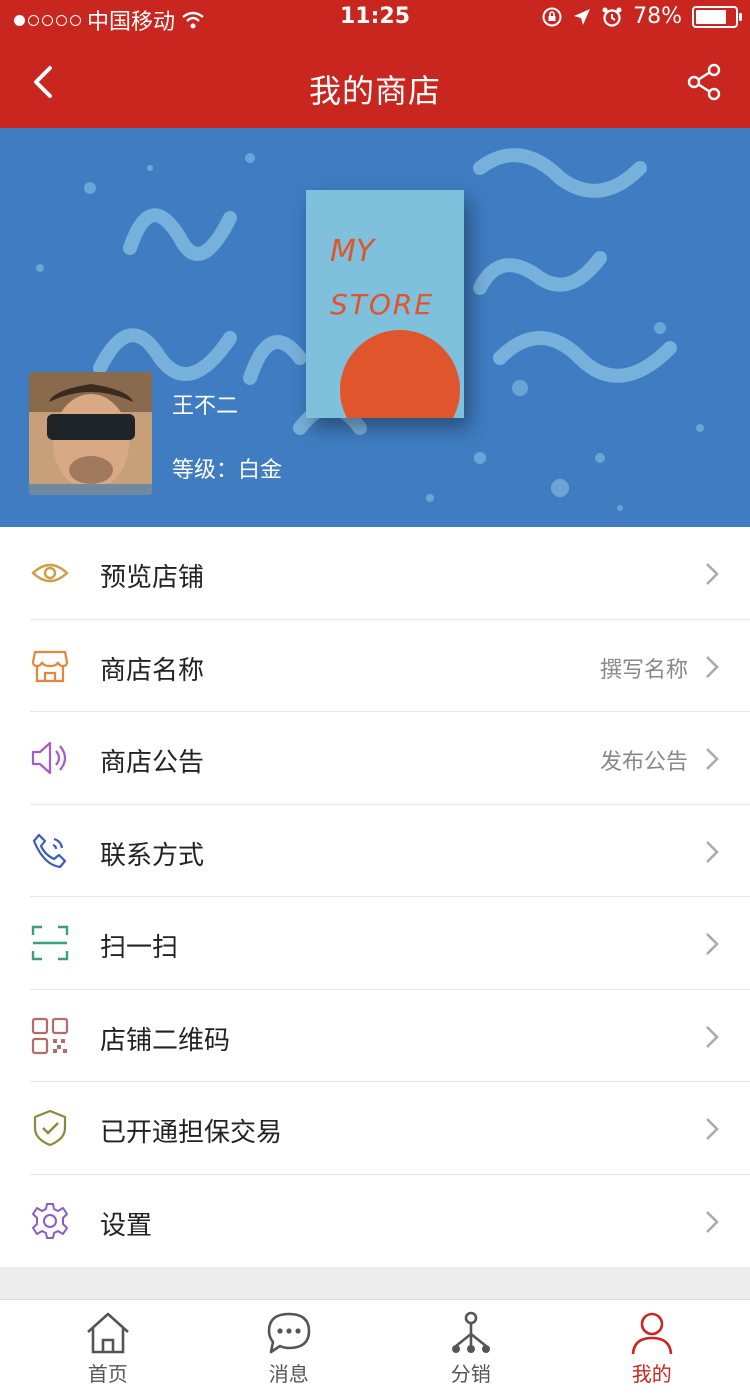  Describe the element at coordinates (375, 573) in the screenshot. I see `menu-item-preview-store: 预览店铺` at that location.